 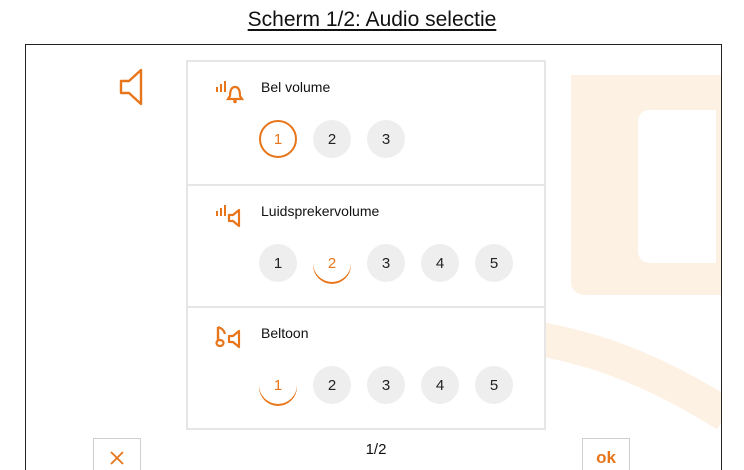 What do you see at coordinates (372, 19) in the screenshot?
I see `page-title: Scherm 1/2: Audio selectie` at bounding box center [372, 19].